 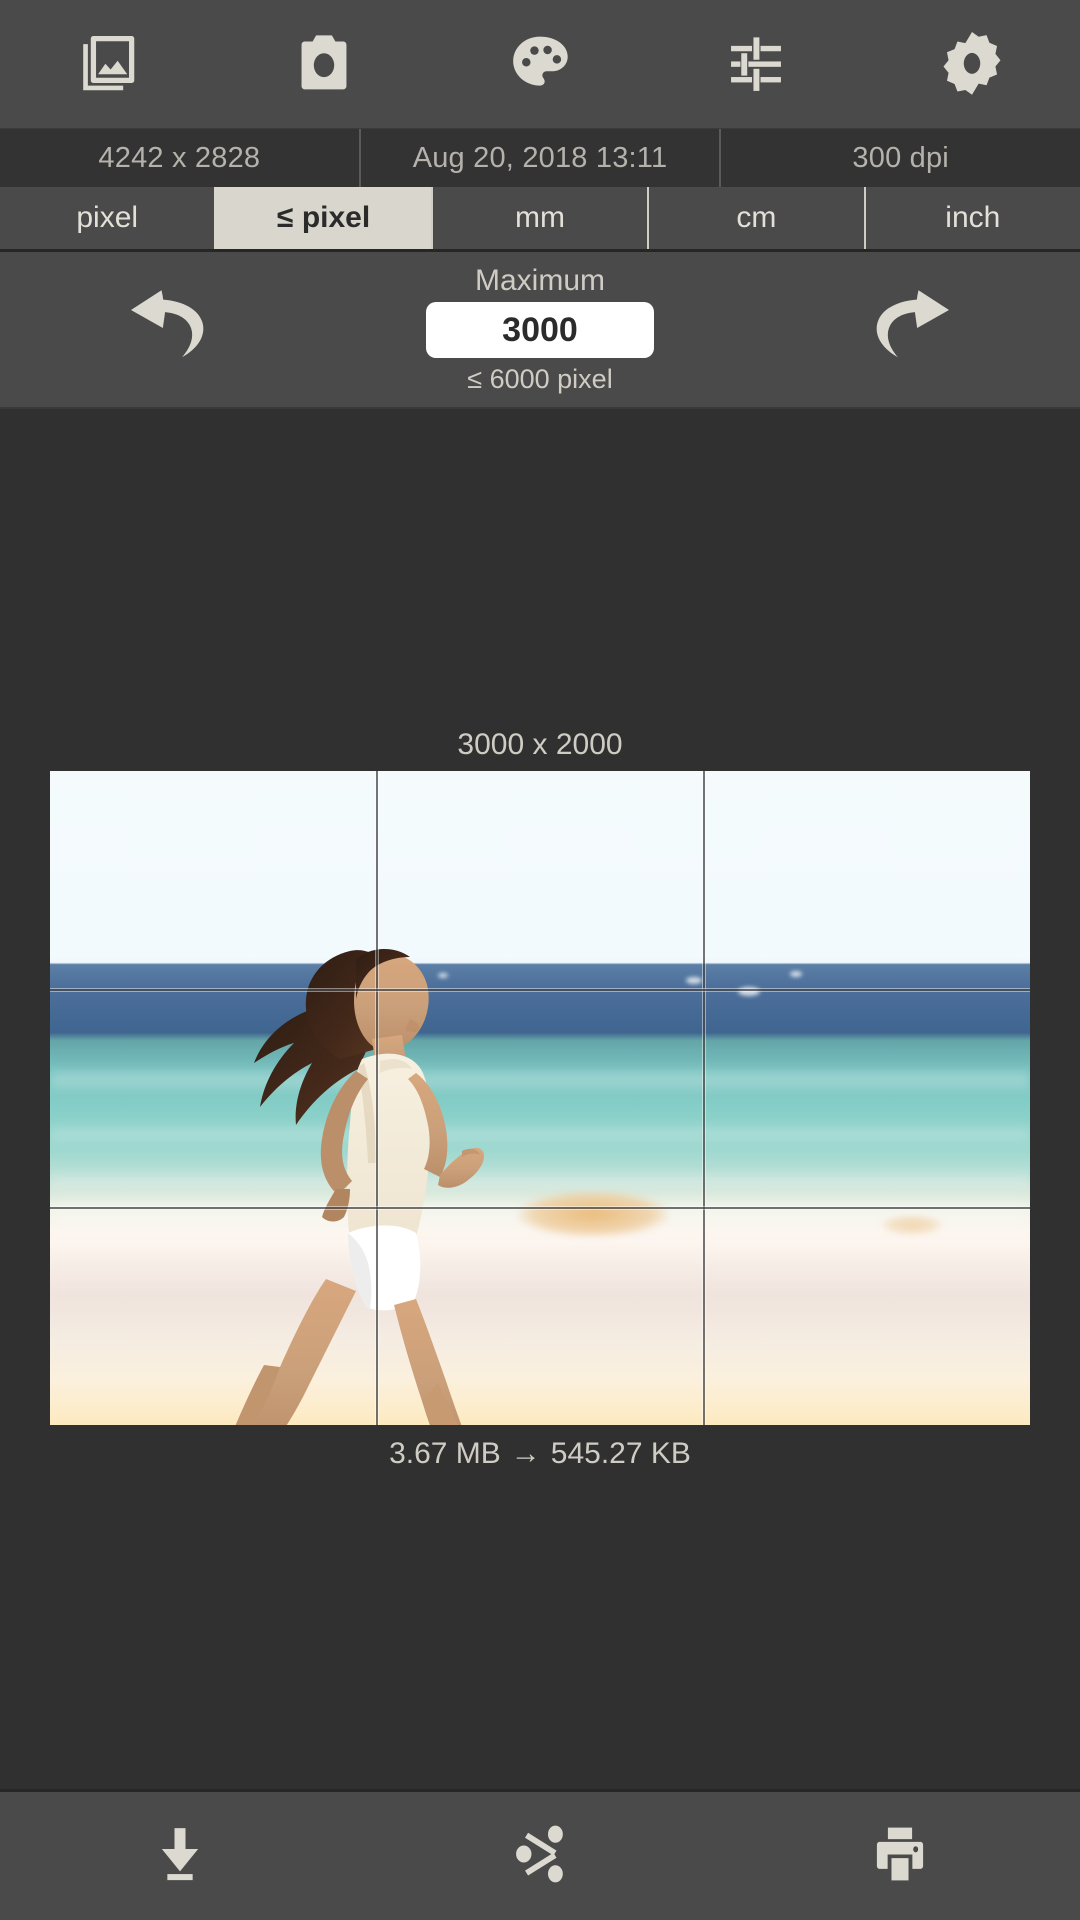 What do you see at coordinates (620, 1453) in the screenshot?
I see `size-after: 545.27 KB` at bounding box center [620, 1453].